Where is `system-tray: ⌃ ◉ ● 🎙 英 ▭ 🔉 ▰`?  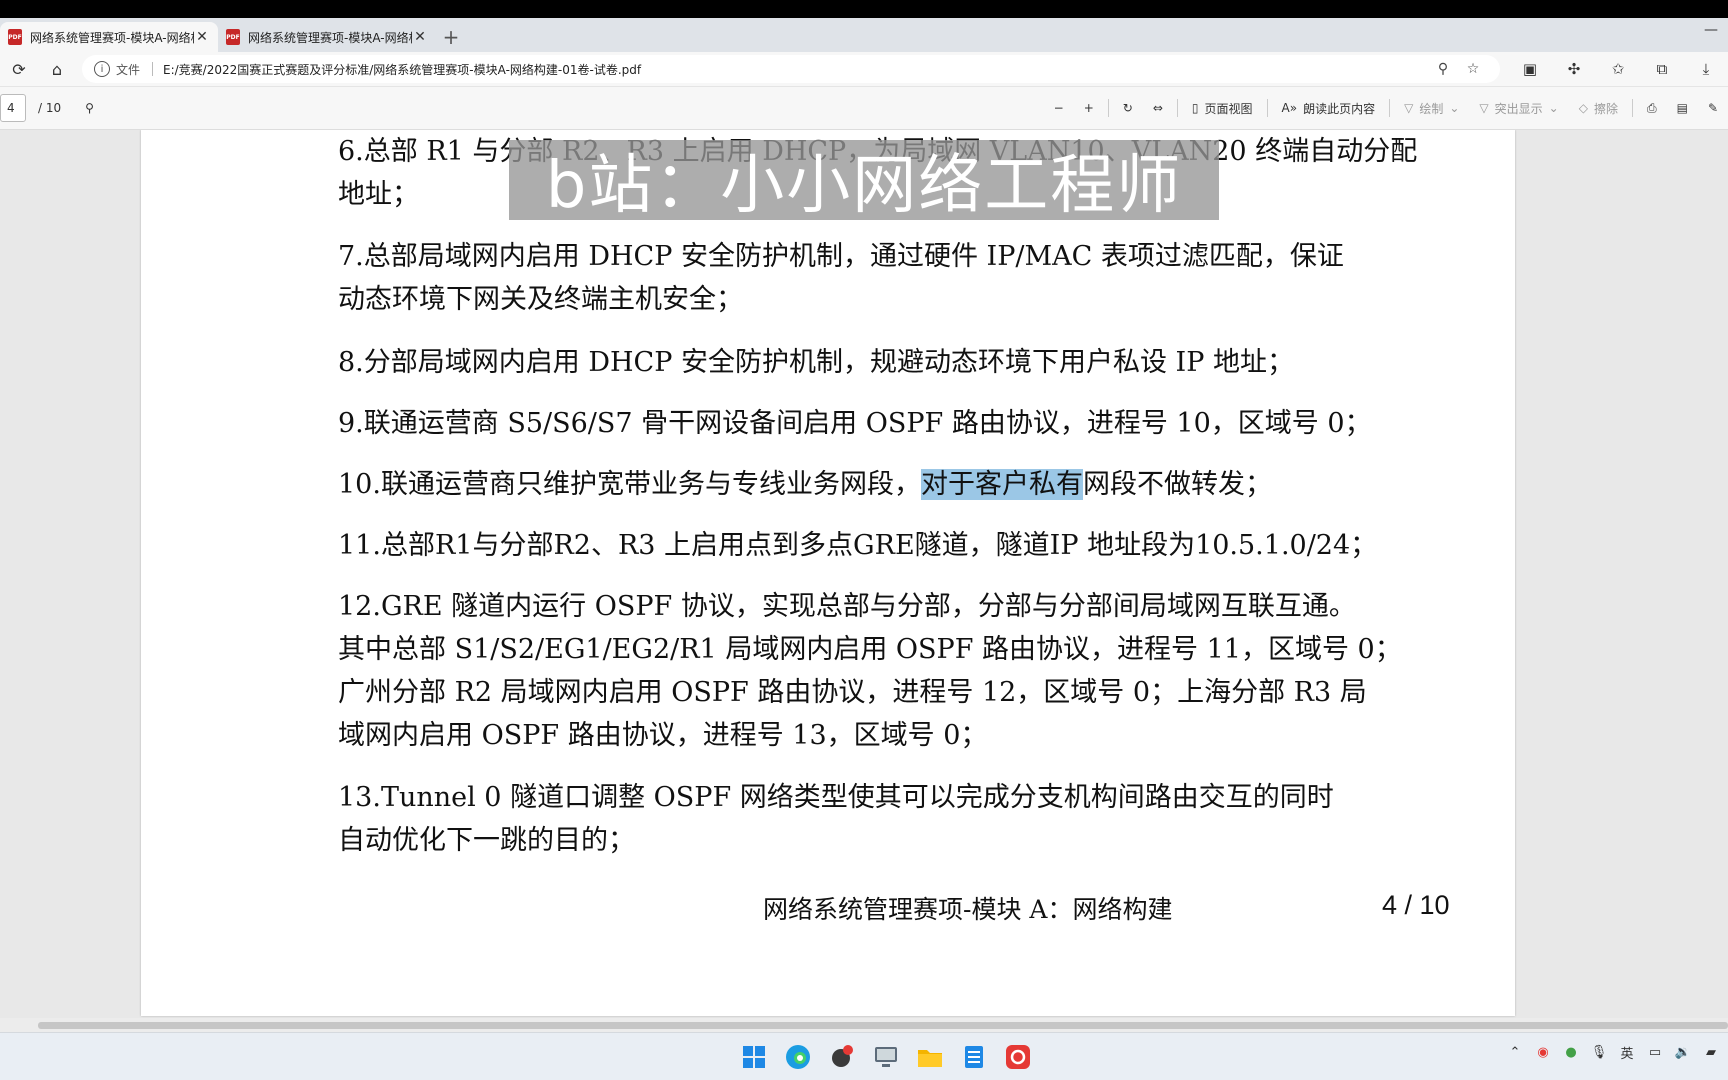
system-tray: ⌃ ◉ ● 🎙 英 ▭ 🔉 ▰ is located at coordinates (1613, 1052).